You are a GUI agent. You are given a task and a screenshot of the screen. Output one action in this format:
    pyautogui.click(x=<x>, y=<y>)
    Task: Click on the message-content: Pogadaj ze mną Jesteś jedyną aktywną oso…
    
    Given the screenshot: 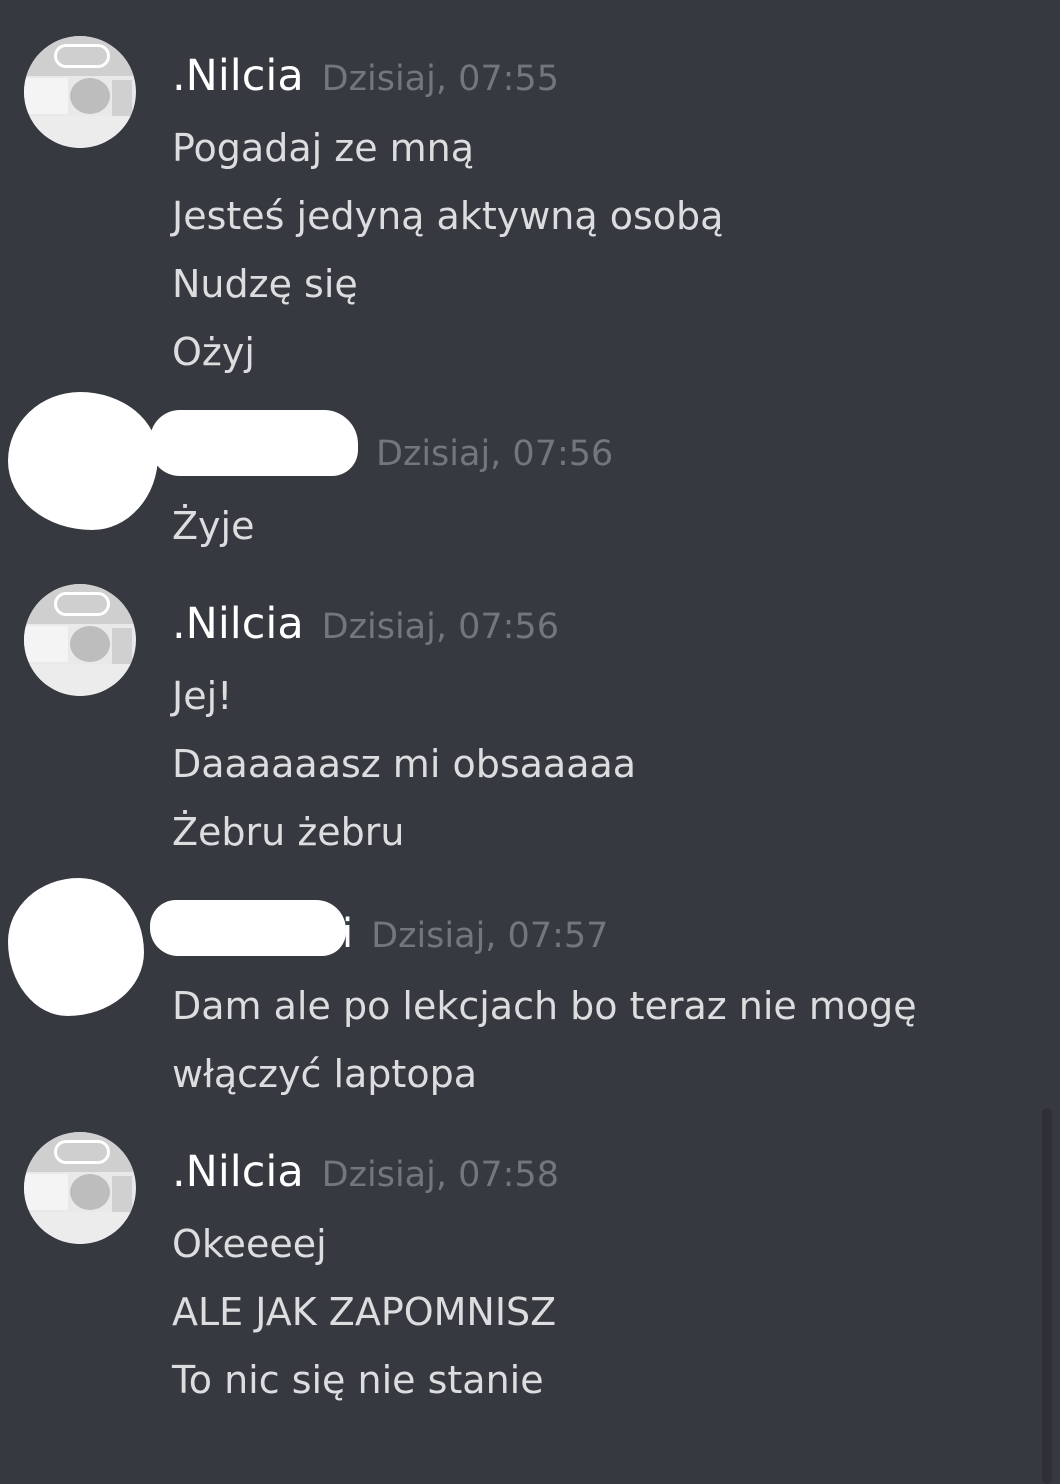 What is the action you would take?
    pyautogui.click(x=447, y=250)
    